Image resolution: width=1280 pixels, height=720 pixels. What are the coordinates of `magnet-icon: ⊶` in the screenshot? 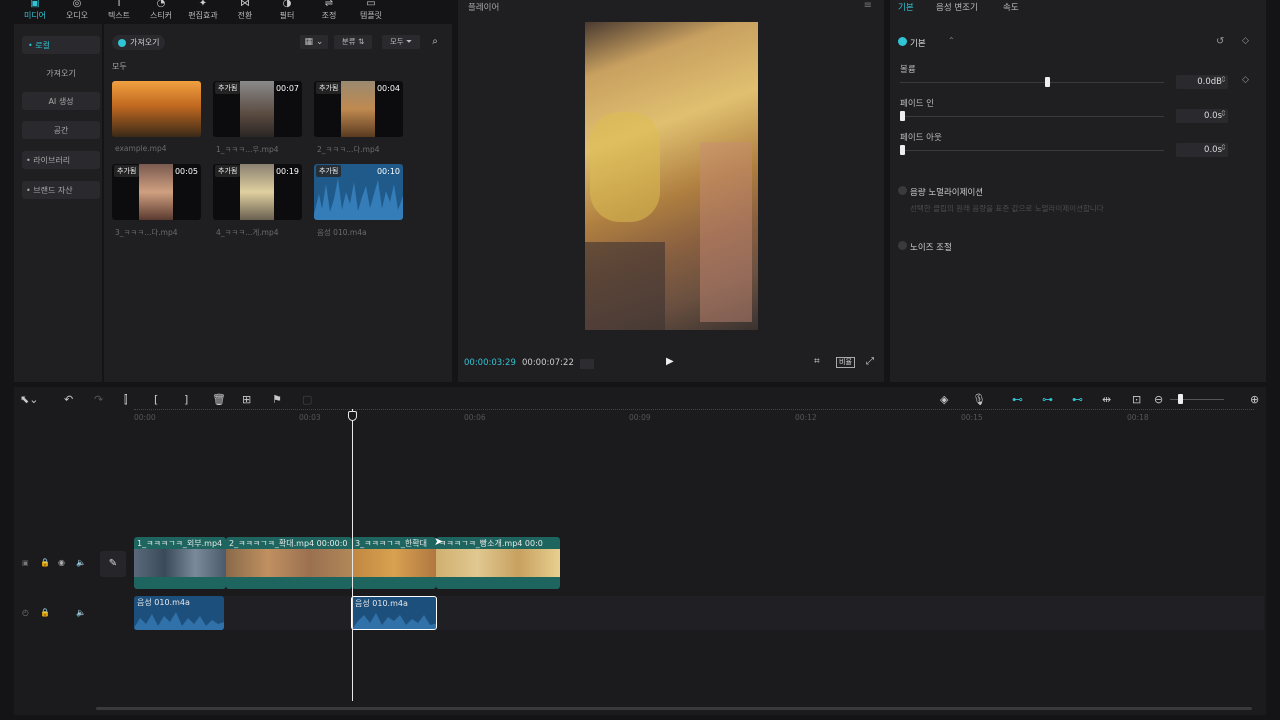 It's located at (1047, 399).